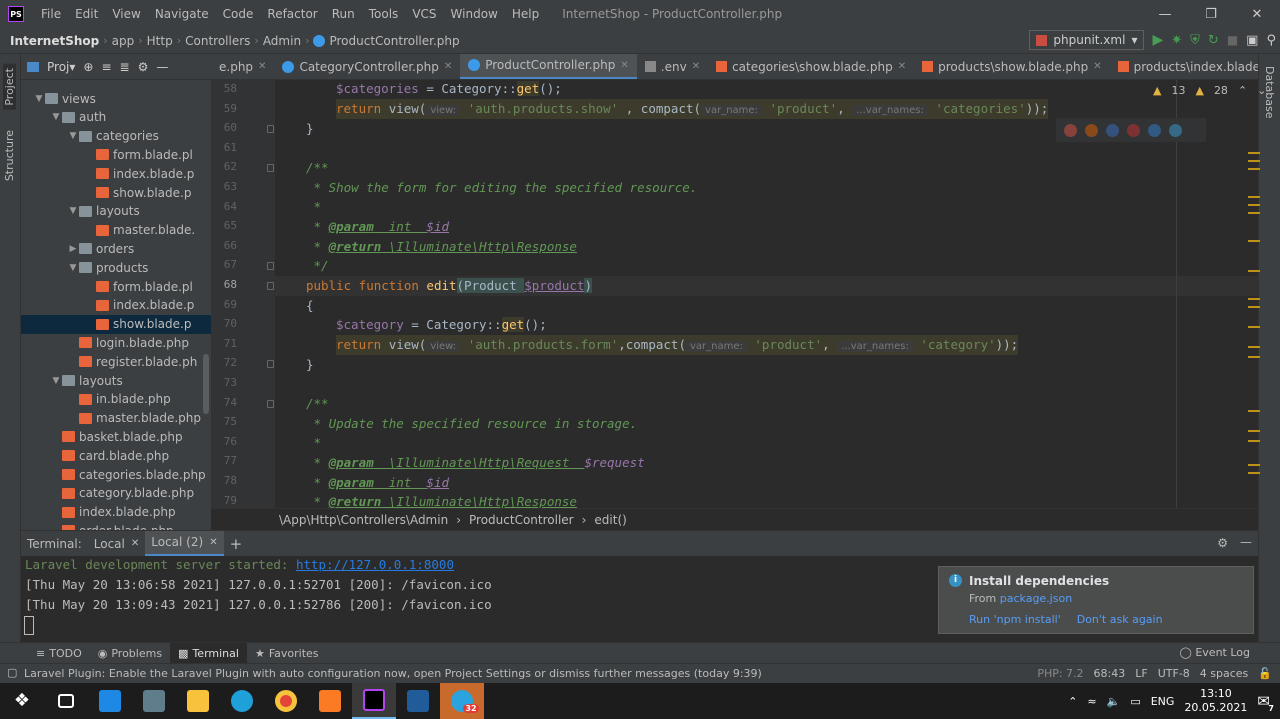  I want to click on menu-code: Code, so click(238, 14).